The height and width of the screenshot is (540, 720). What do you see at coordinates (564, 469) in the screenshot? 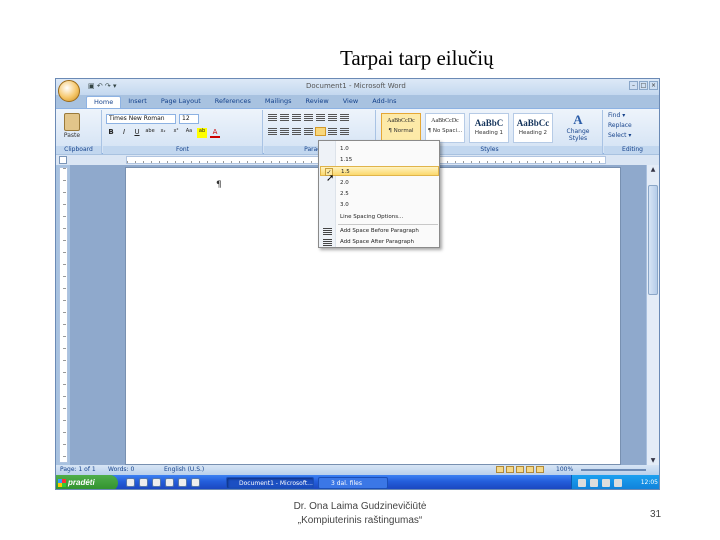
I see `zoom-level: 100%` at bounding box center [564, 469].